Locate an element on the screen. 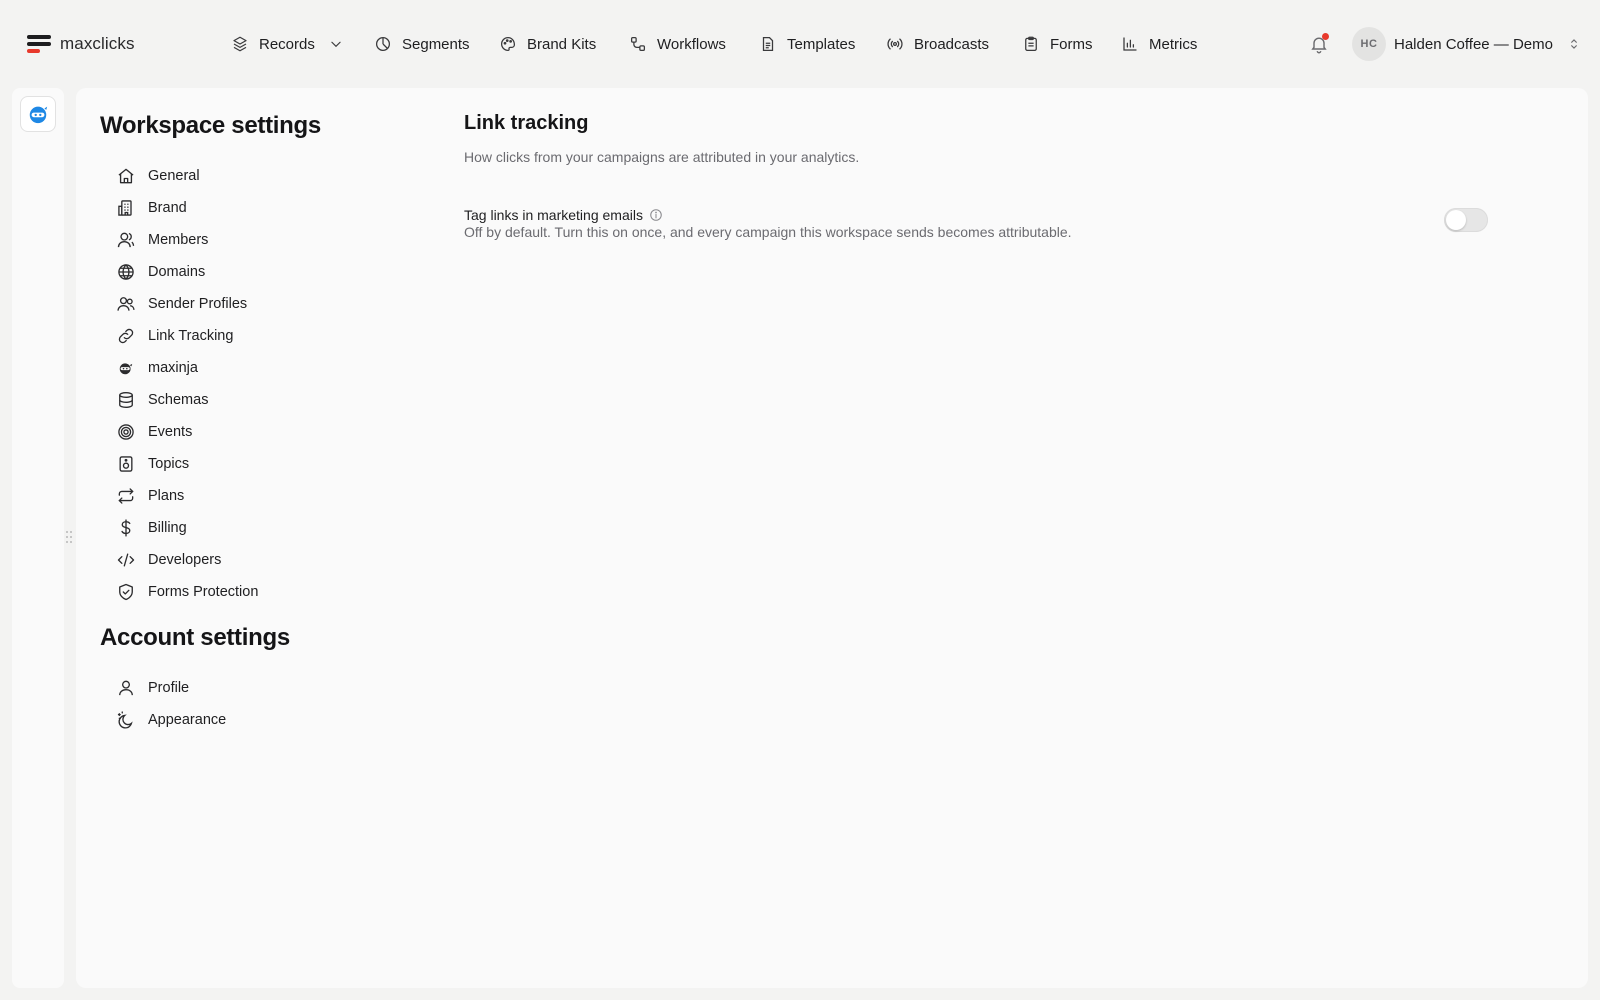  page-title: Link tracking is located at coordinates (526, 123).